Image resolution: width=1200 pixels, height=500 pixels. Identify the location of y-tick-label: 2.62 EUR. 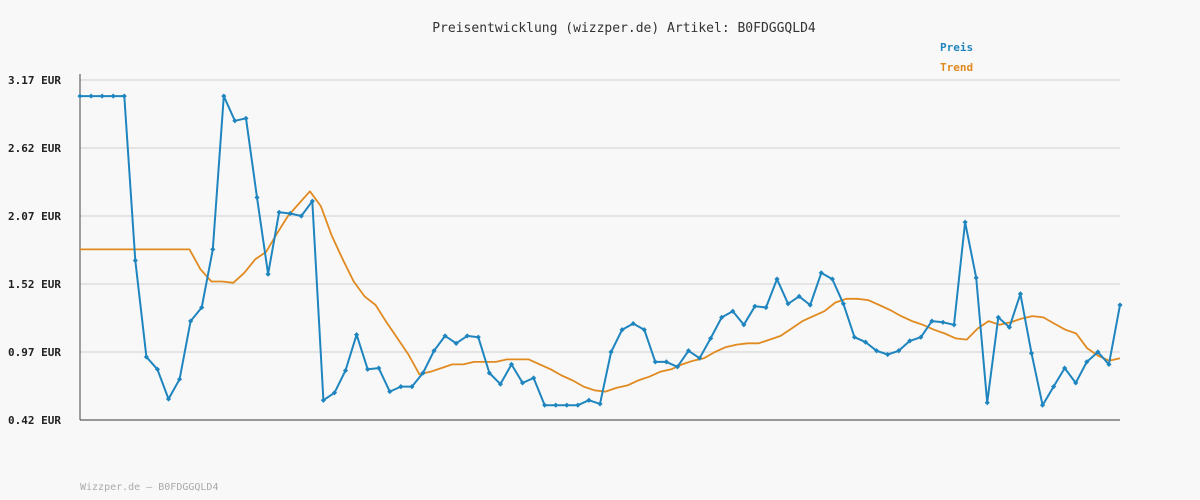
(34, 148).